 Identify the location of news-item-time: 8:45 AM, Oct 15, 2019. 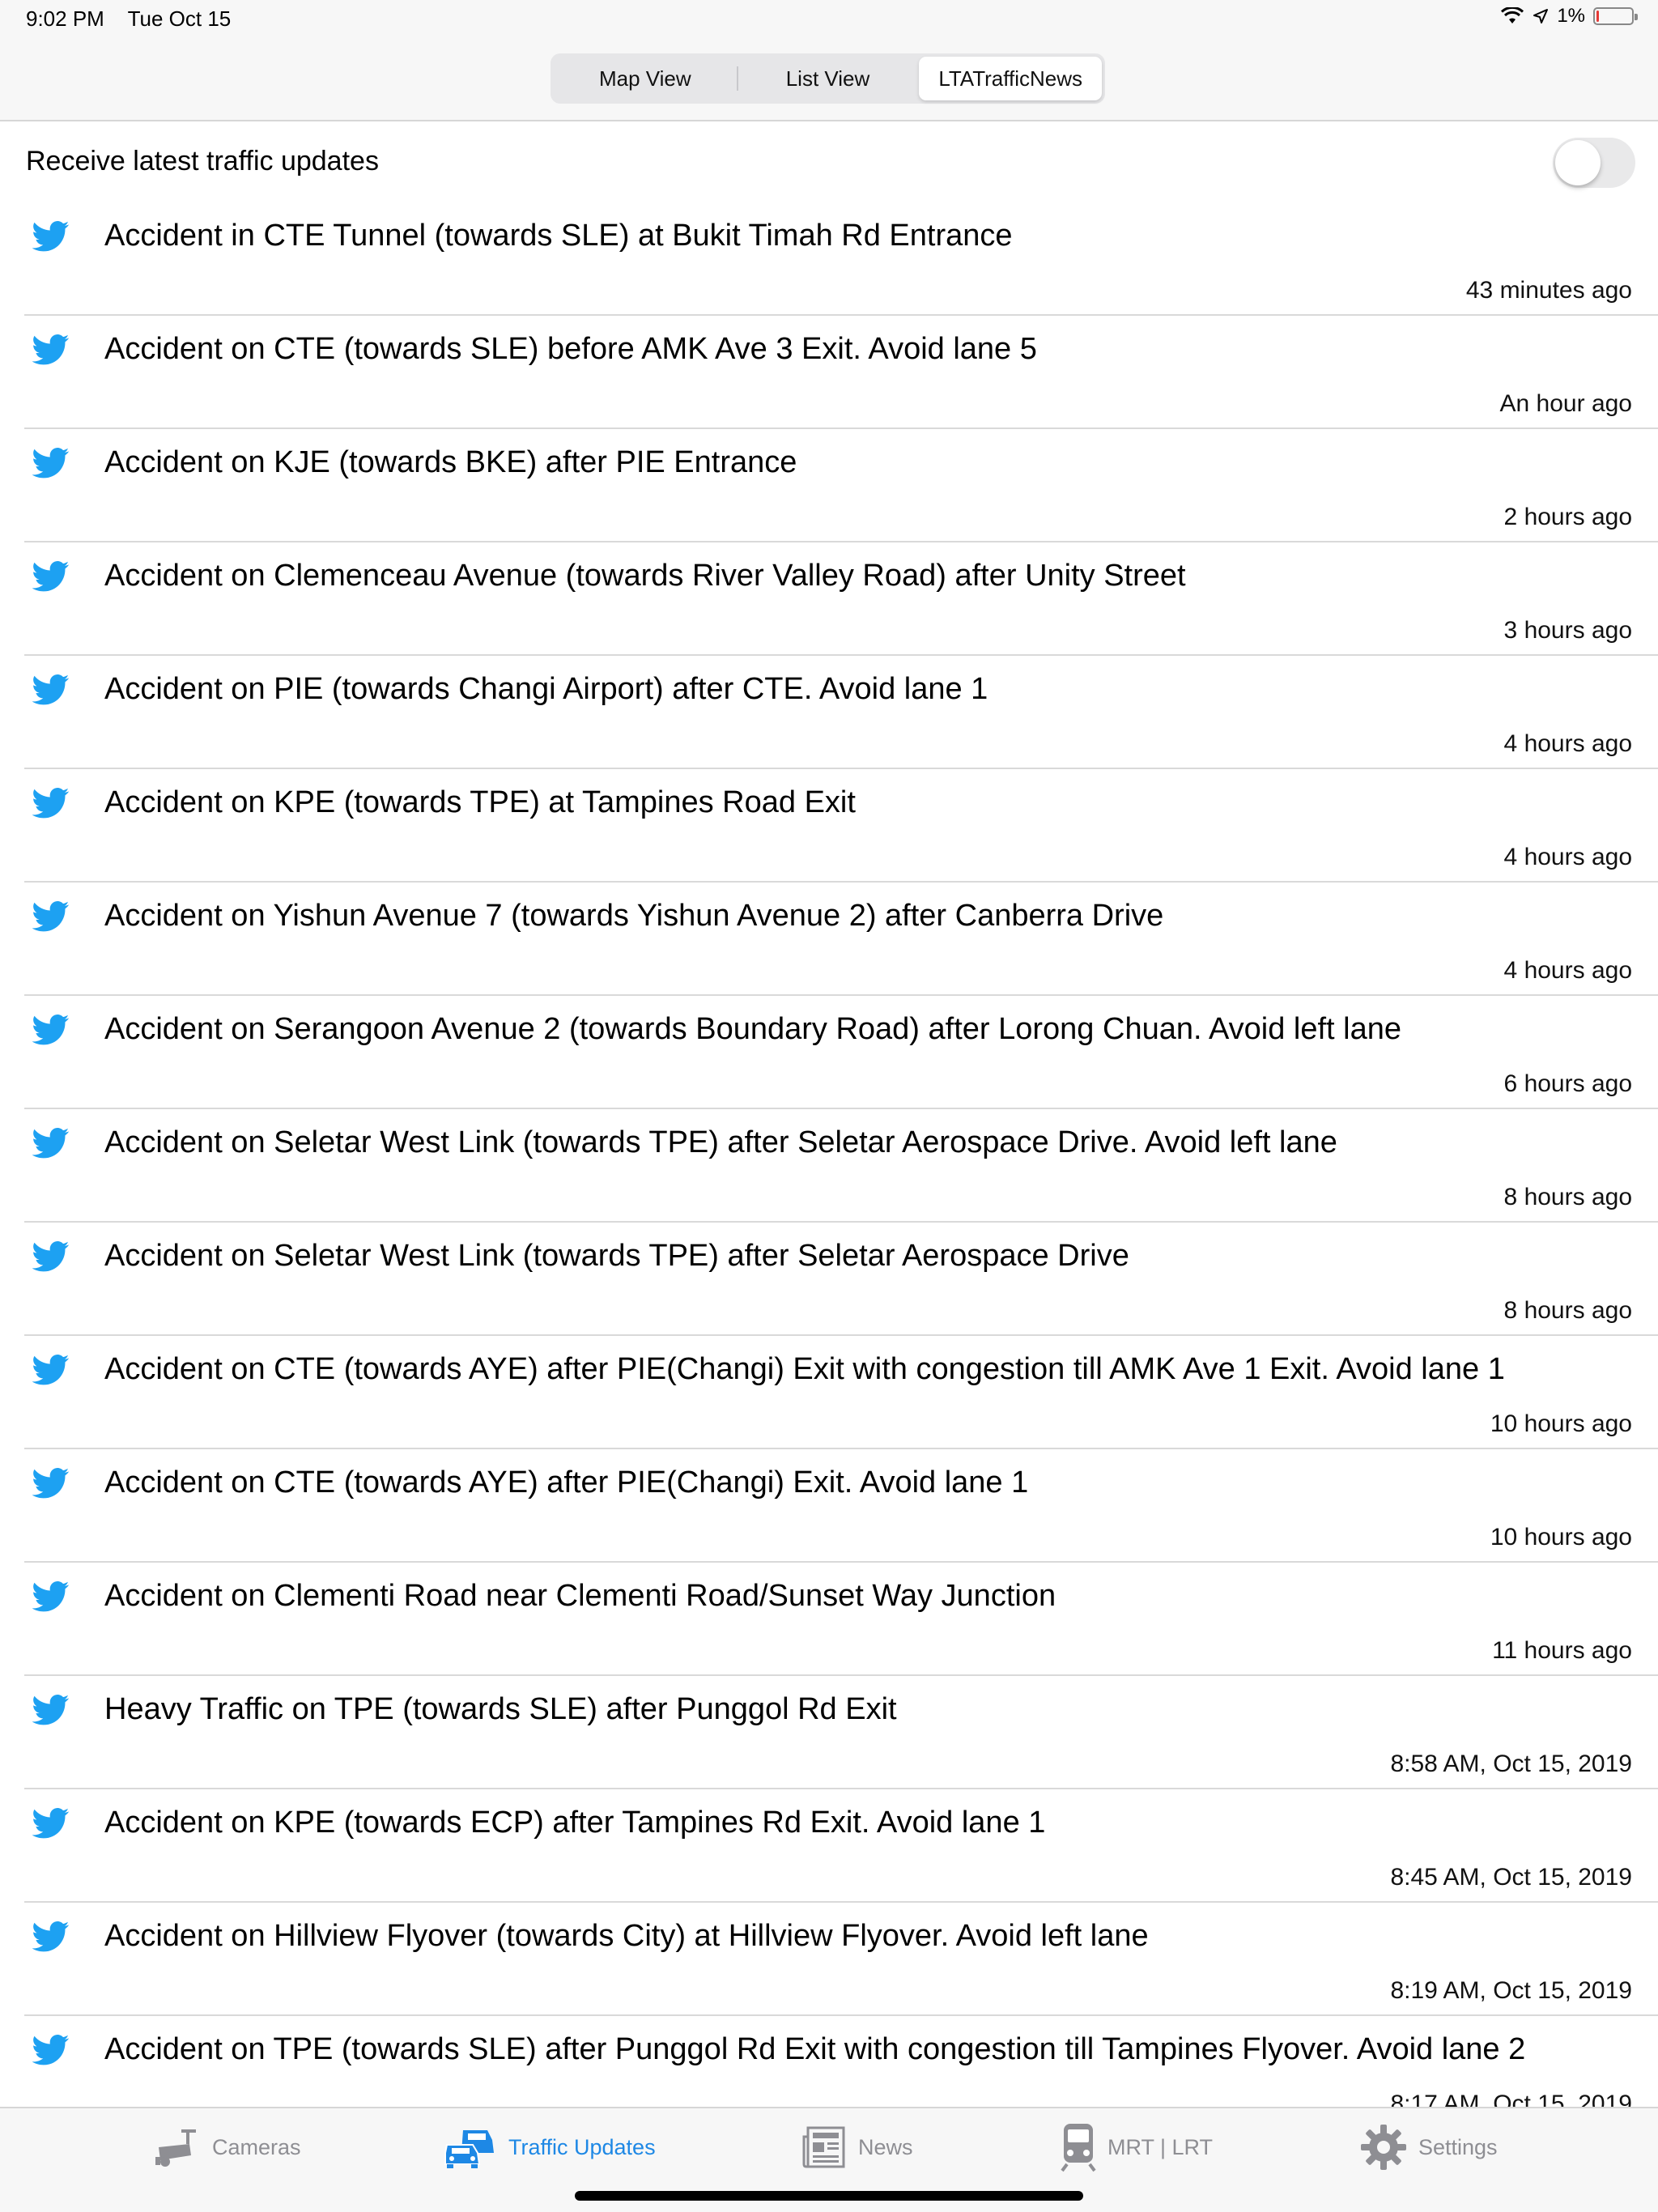
(1511, 1878).